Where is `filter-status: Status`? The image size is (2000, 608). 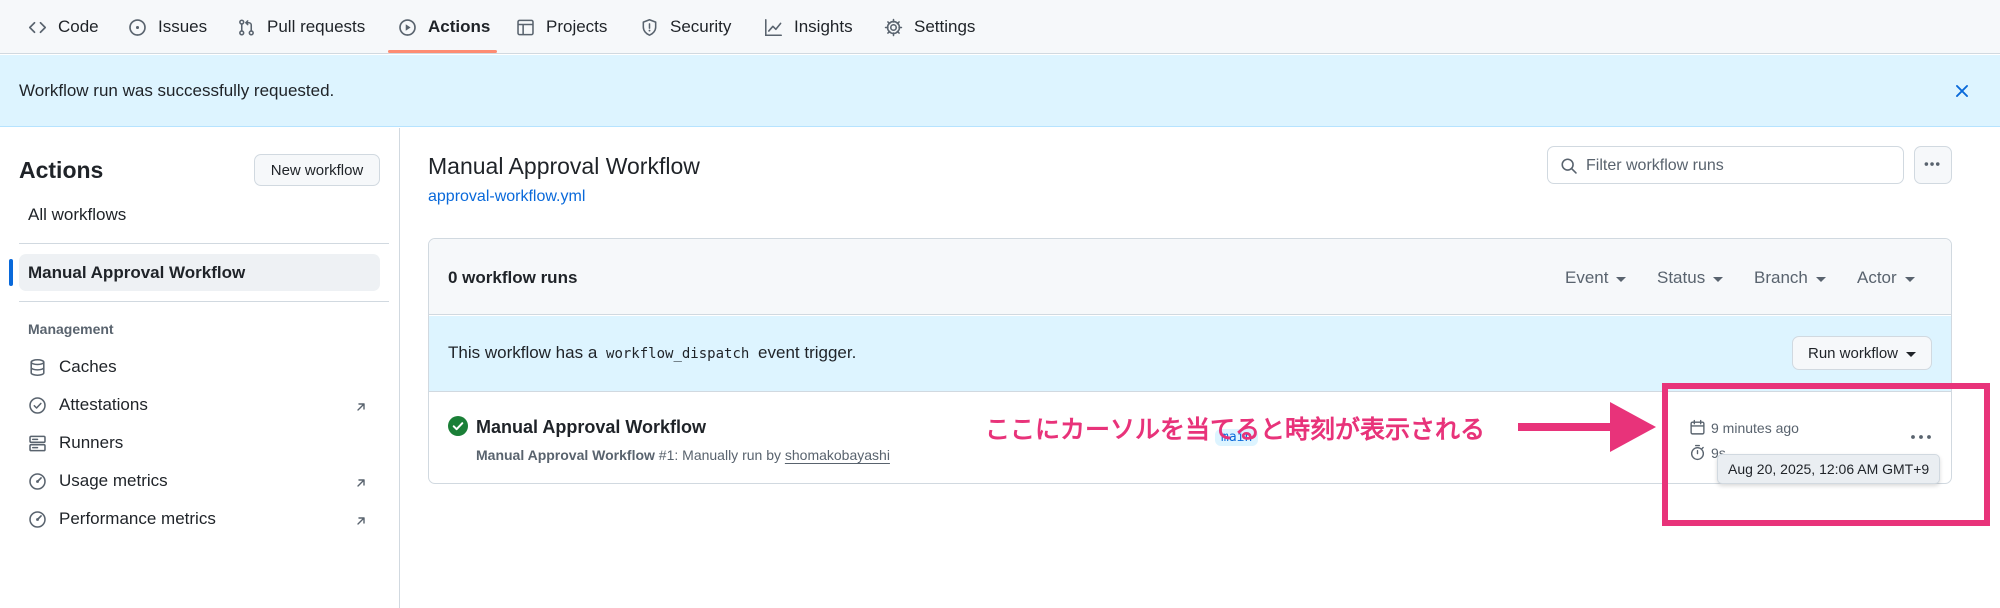
filter-status: Status is located at coordinates (1690, 278).